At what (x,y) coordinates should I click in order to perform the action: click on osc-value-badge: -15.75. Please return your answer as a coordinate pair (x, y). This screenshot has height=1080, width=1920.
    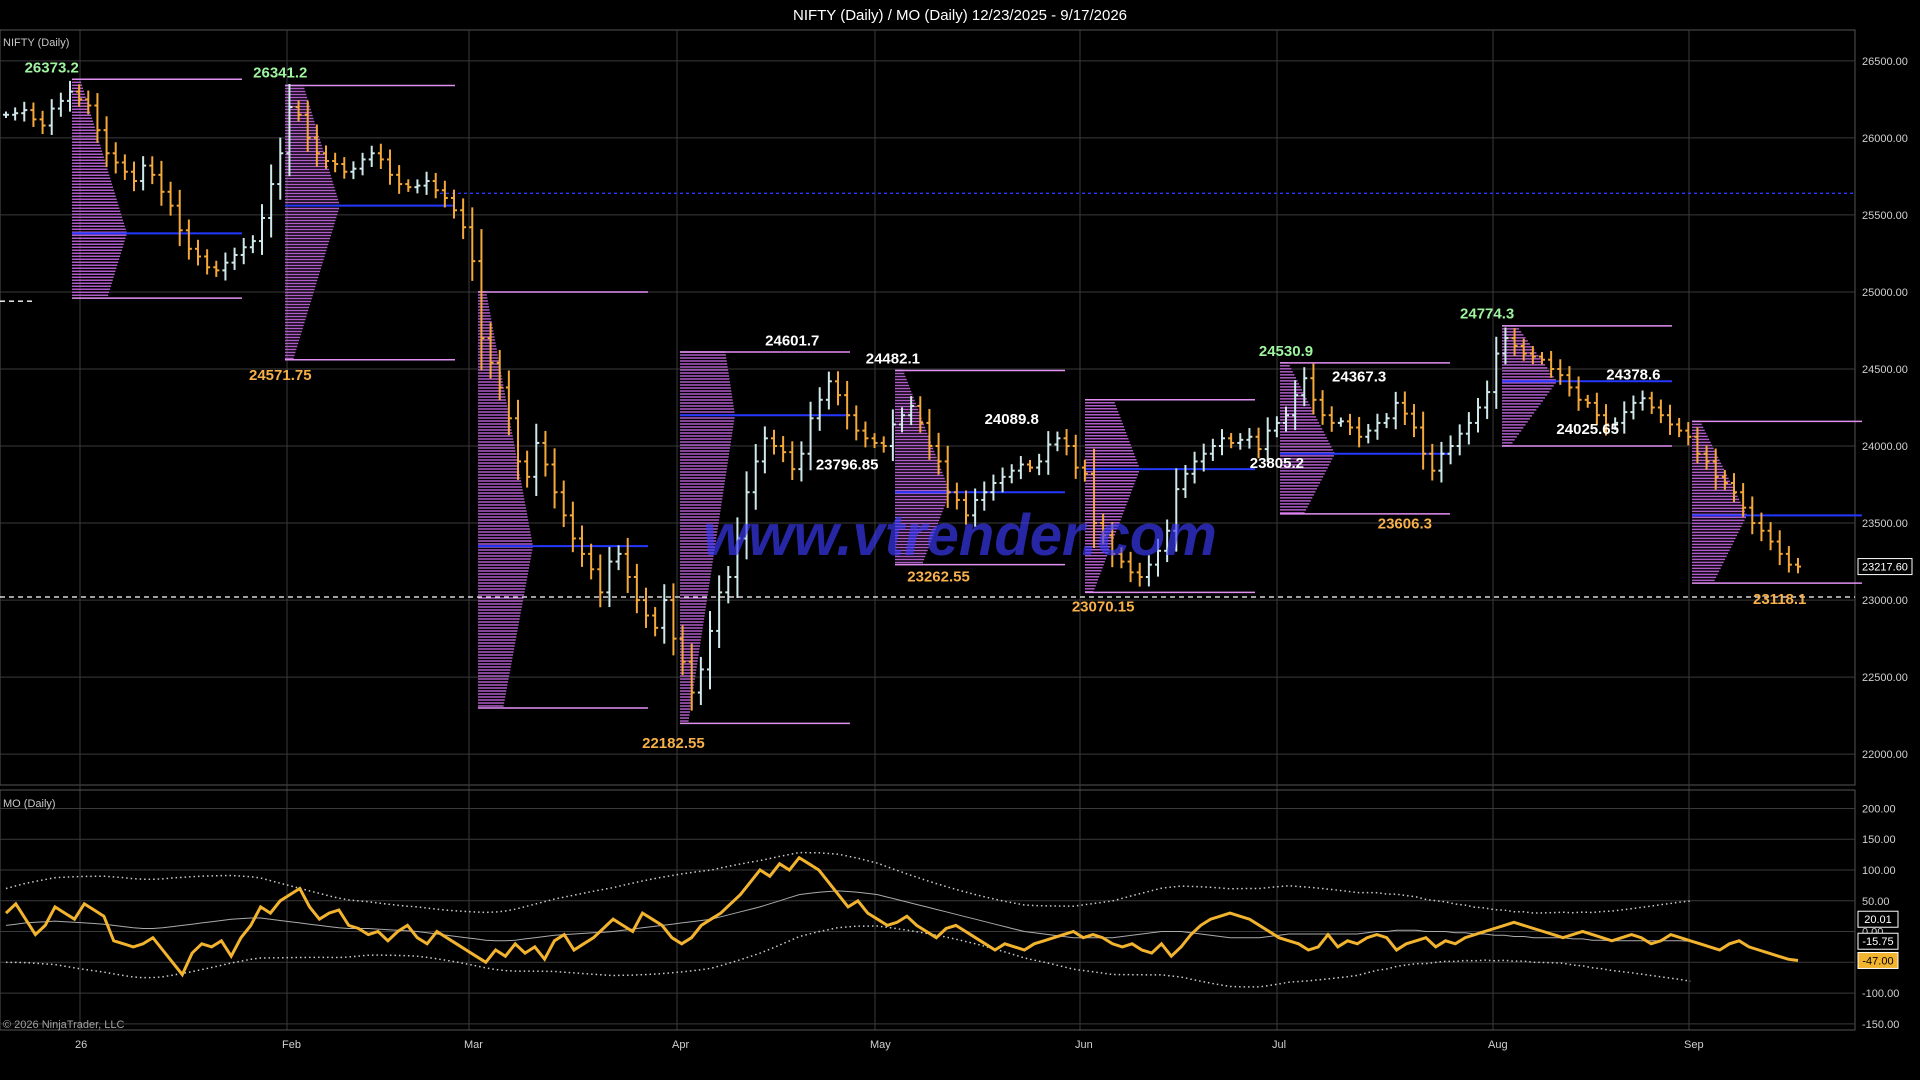
    Looking at the image, I should click on (1877, 942).